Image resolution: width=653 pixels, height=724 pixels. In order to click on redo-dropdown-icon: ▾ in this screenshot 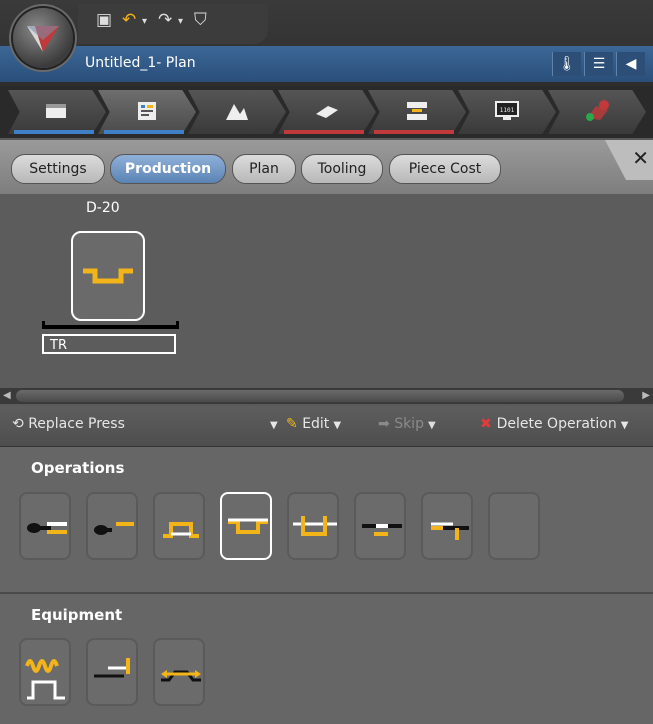, I will do `click(180, 21)`.